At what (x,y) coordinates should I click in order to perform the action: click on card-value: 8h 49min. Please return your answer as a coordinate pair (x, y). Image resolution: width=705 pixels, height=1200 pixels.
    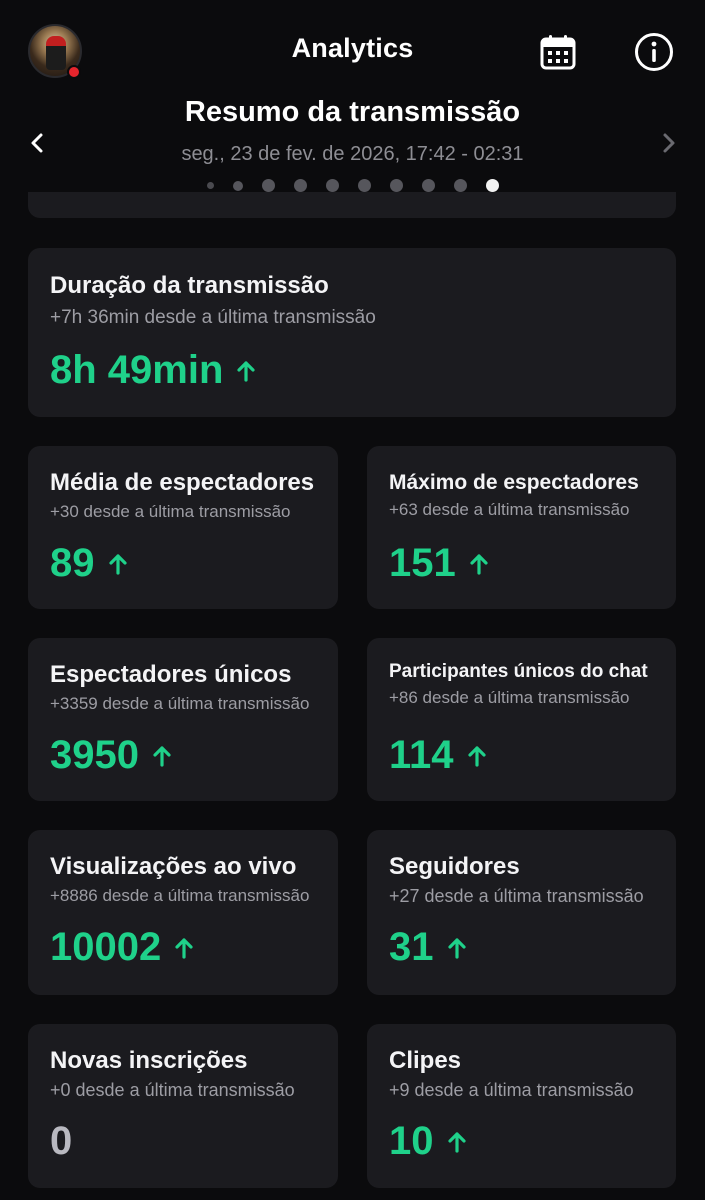
    Looking at the image, I should click on (153, 370).